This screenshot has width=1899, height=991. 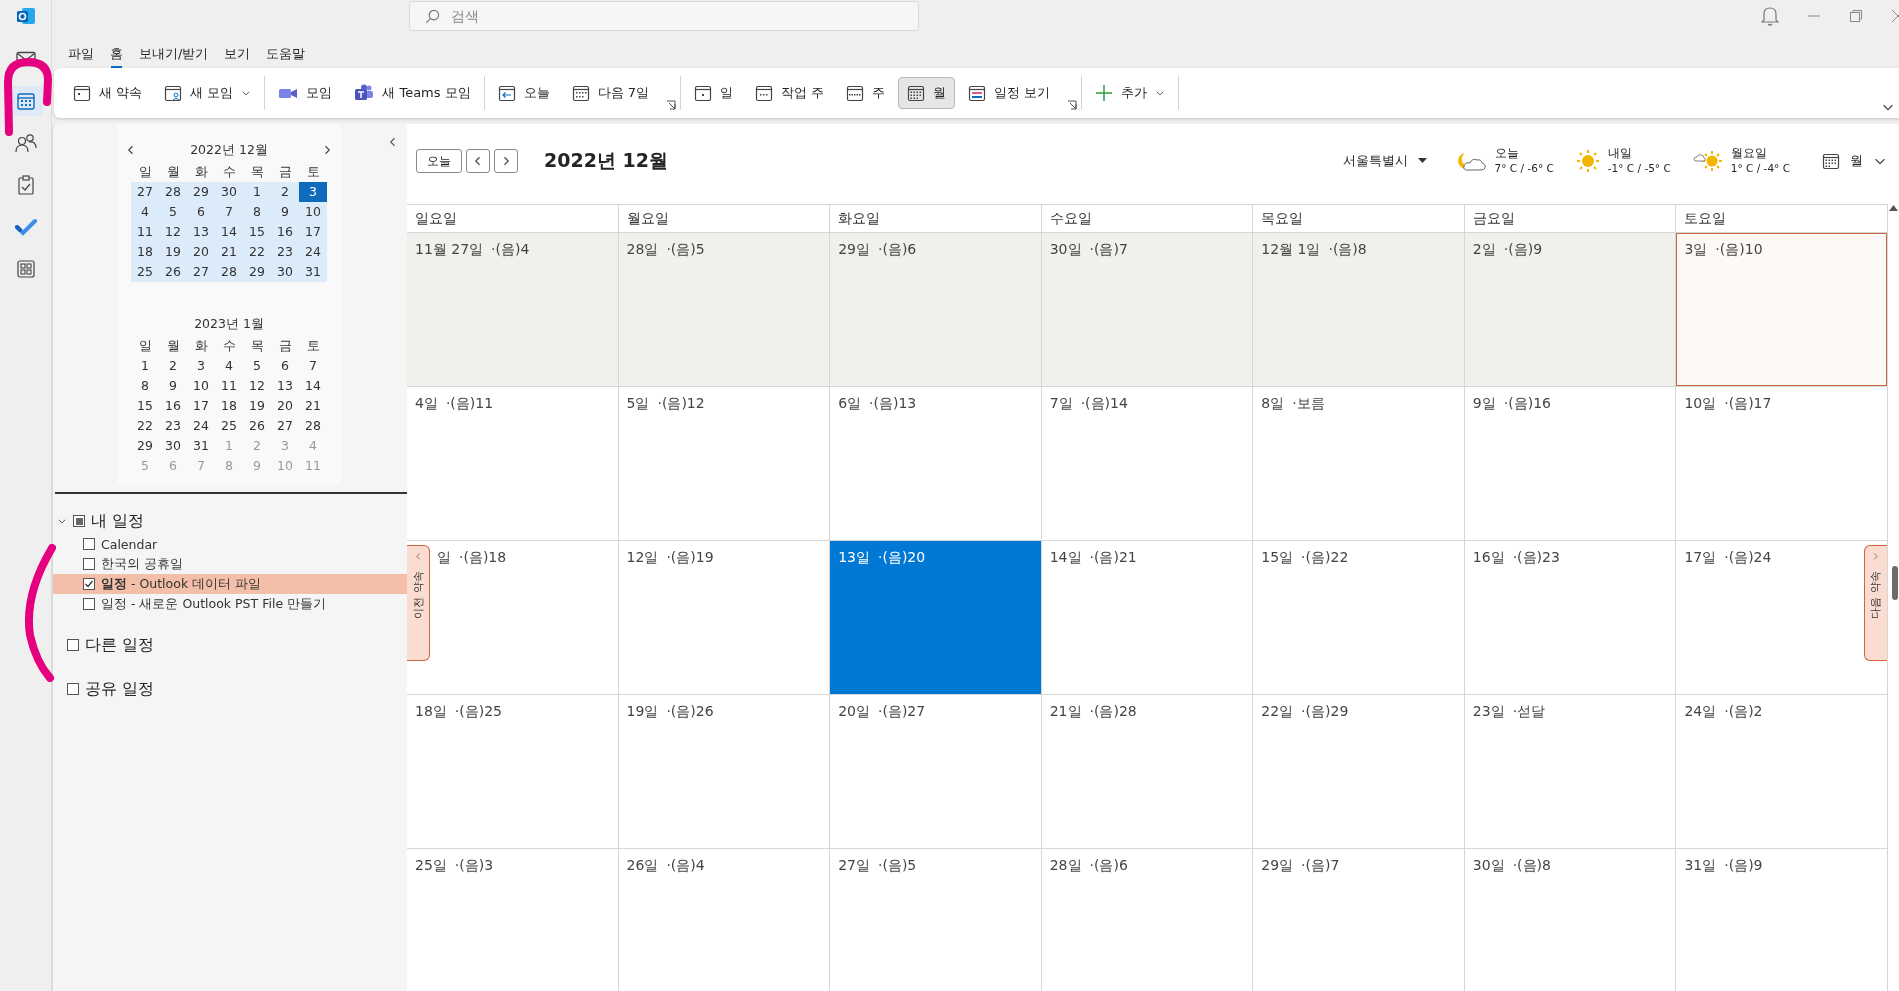 What do you see at coordinates (936, 920) in the screenshot?
I see `day-cell: 27일 ·(음)5` at bounding box center [936, 920].